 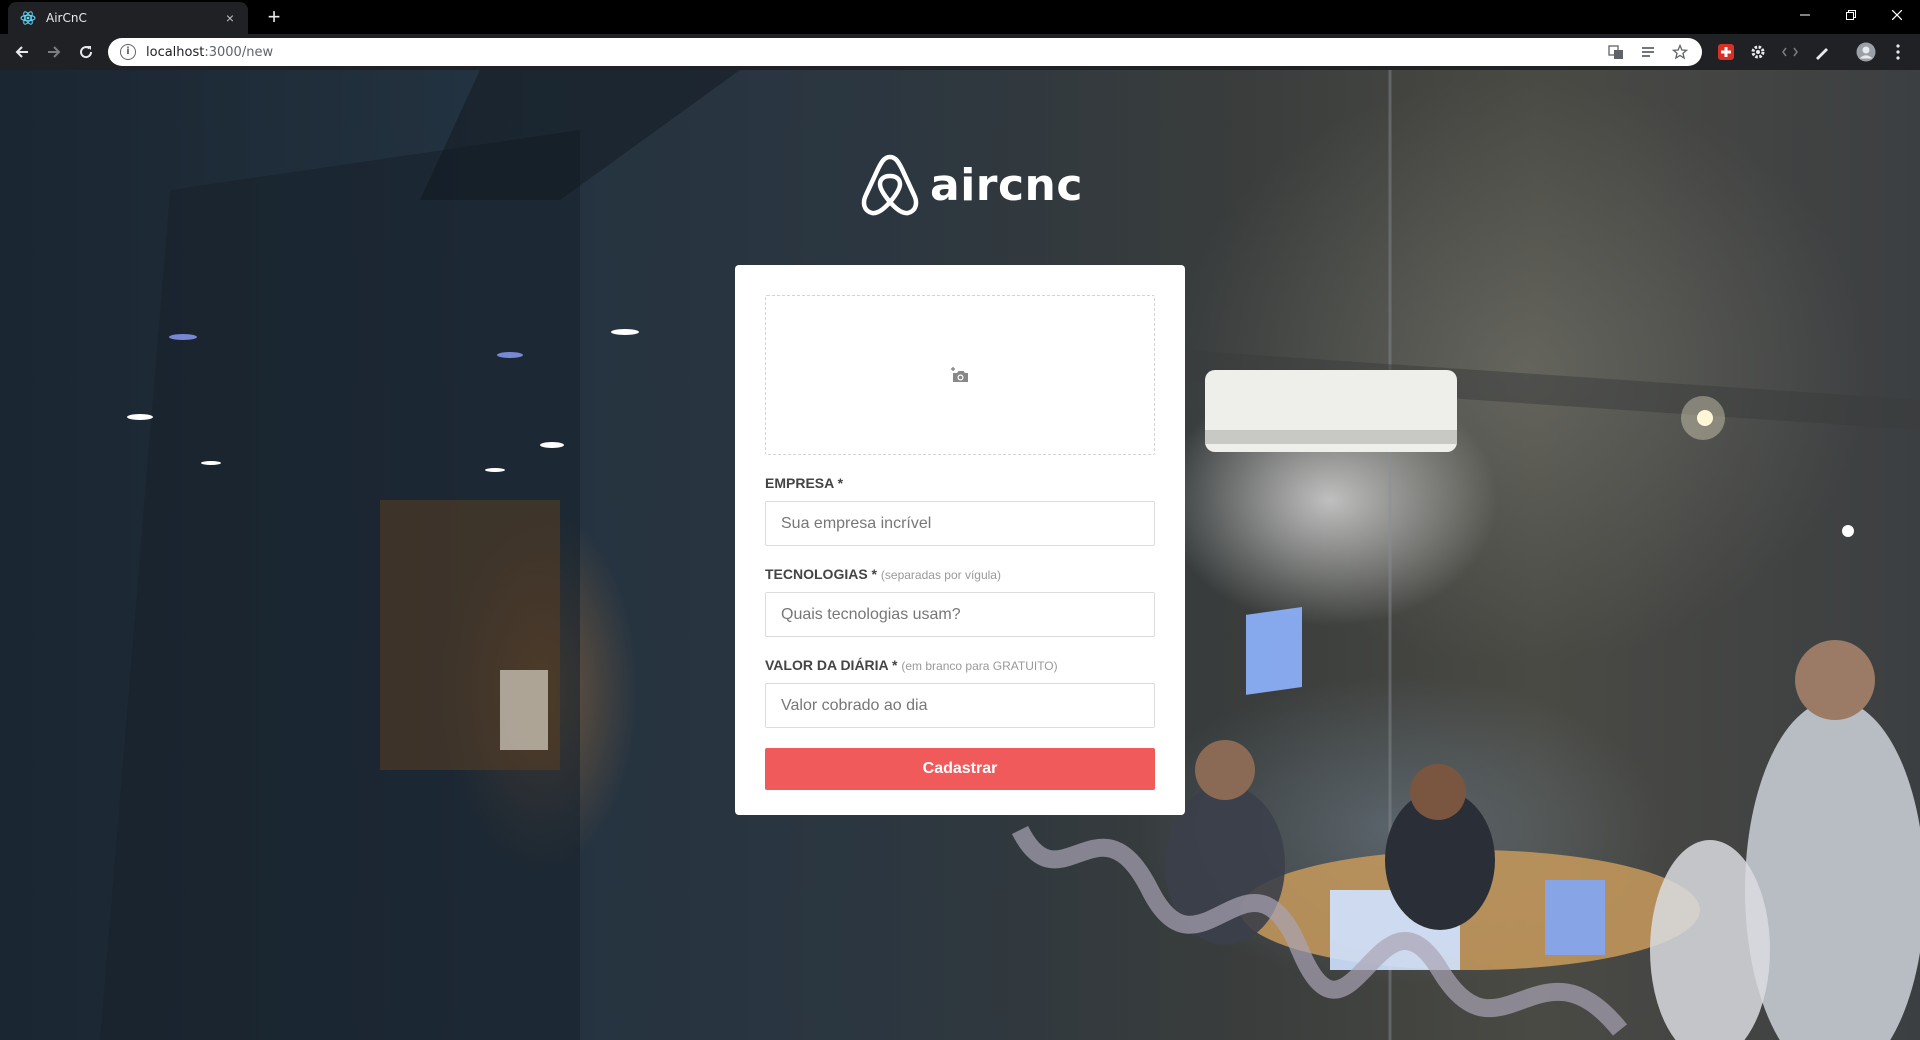 I want to click on new-tab-button: +, so click(x=274, y=18).